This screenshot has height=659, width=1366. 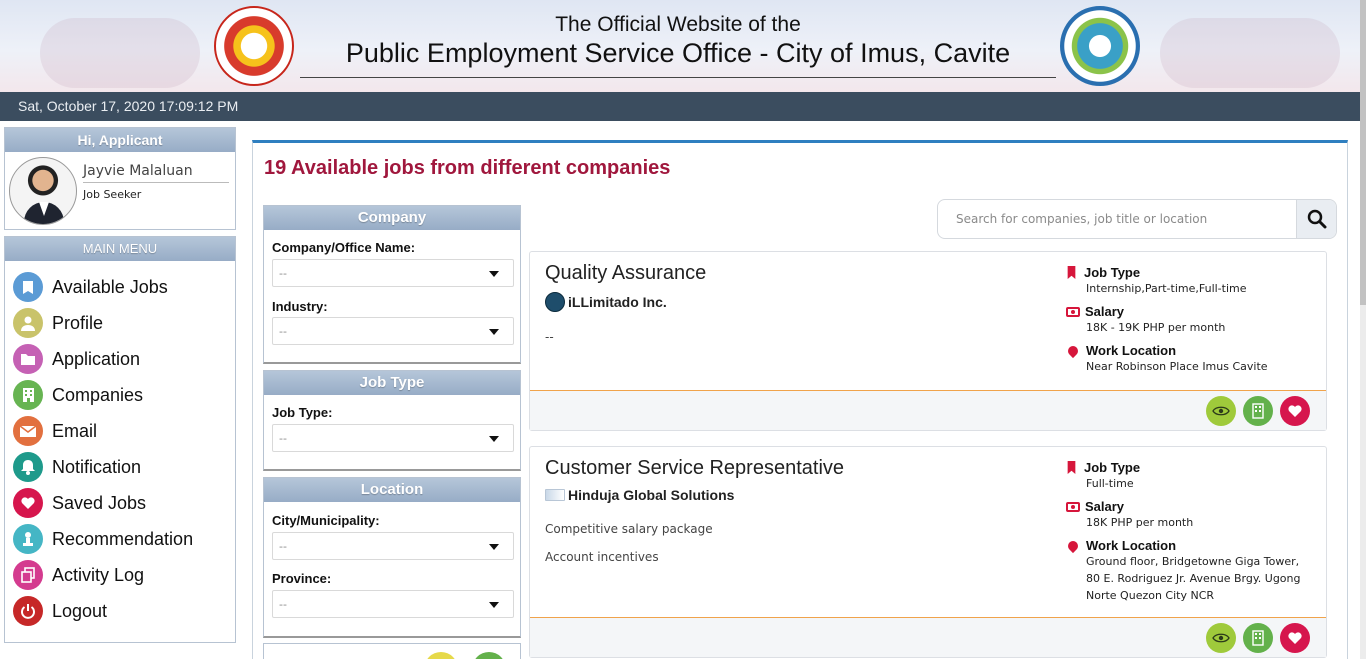 What do you see at coordinates (392, 651) in the screenshot?
I see `filter-actions-panel` at bounding box center [392, 651].